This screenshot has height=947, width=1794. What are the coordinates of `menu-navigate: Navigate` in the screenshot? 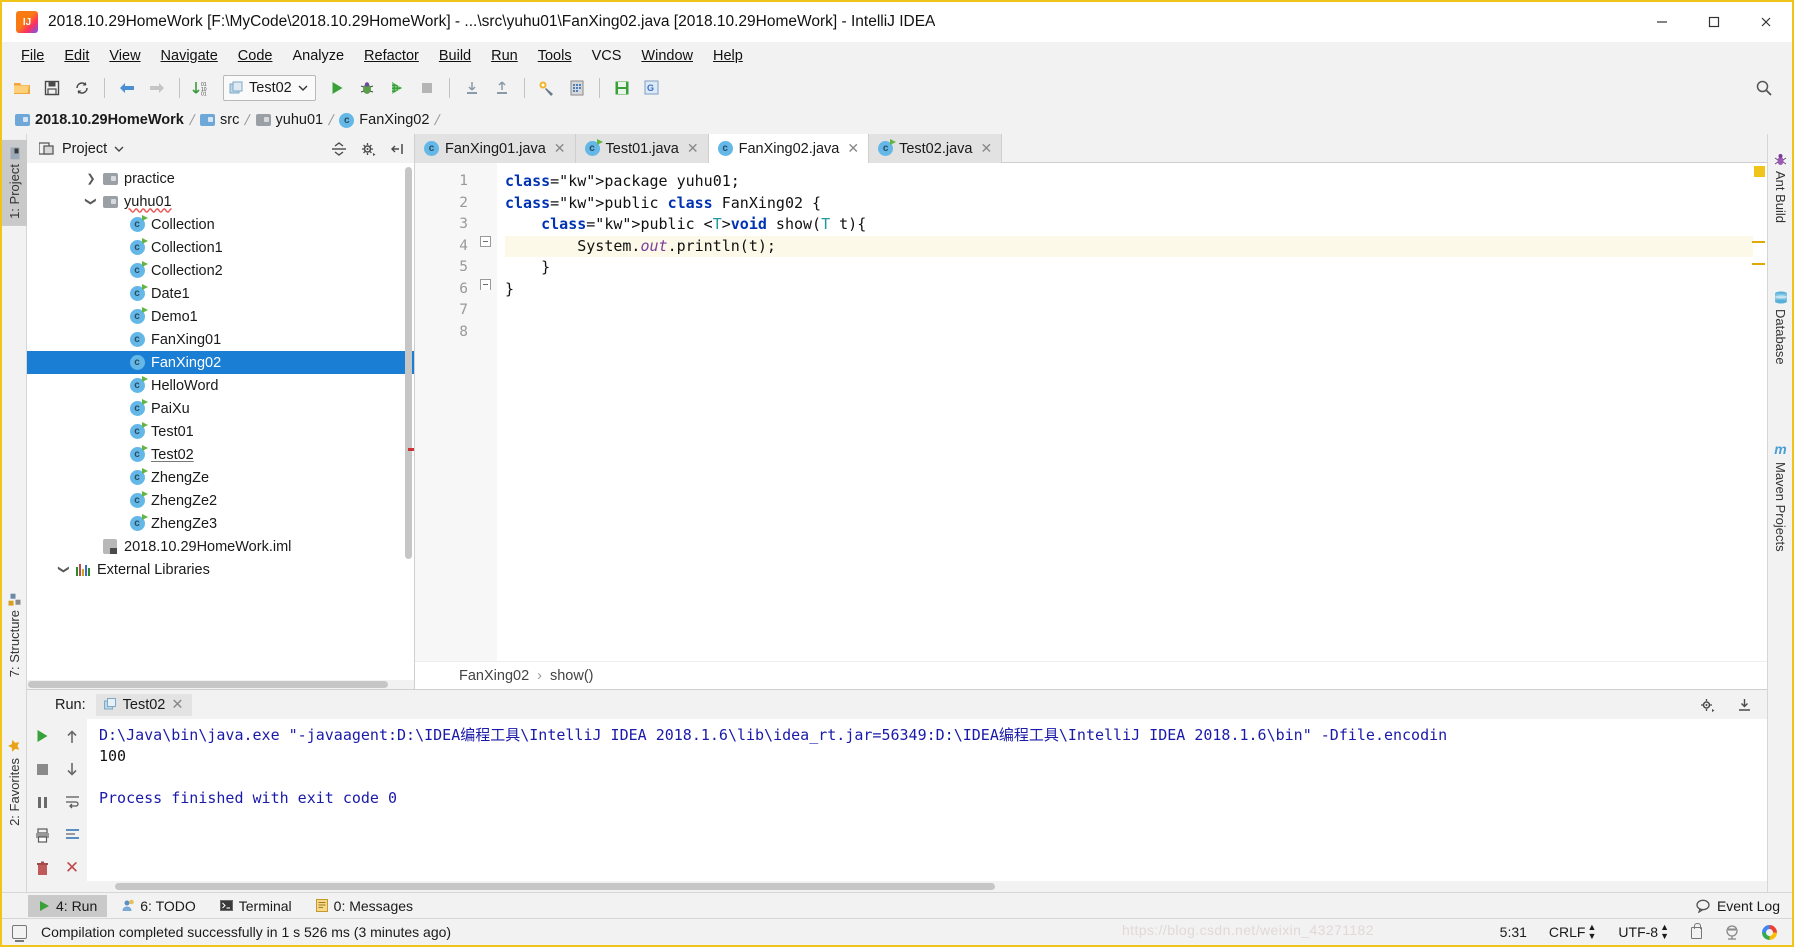 It's located at (189, 56).